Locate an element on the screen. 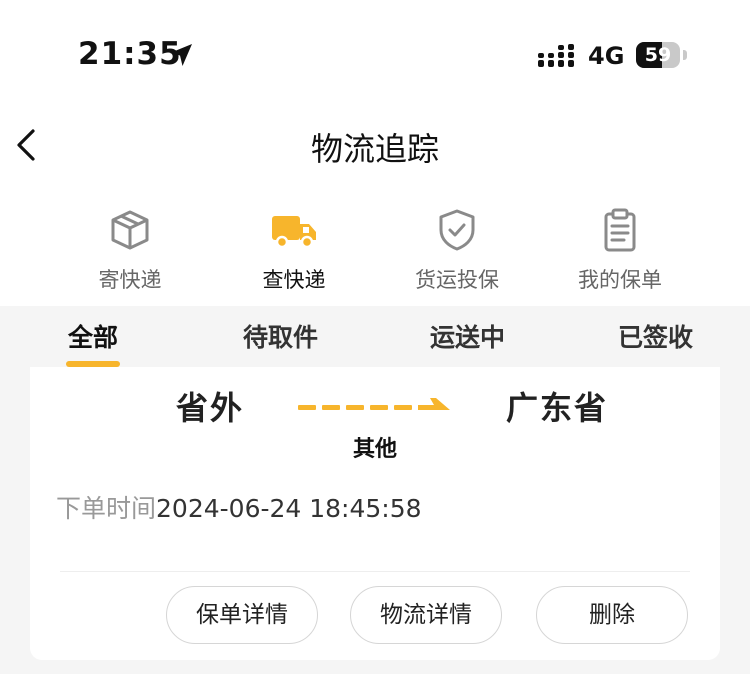 The height and width of the screenshot is (674, 750). tab-all: 全部 is located at coordinates (93, 336).